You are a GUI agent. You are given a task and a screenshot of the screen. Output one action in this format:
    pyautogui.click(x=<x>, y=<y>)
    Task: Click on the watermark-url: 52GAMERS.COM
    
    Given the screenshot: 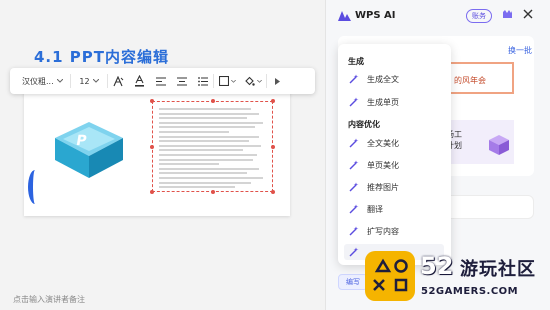 What is the action you would take?
    pyautogui.click(x=470, y=291)
    